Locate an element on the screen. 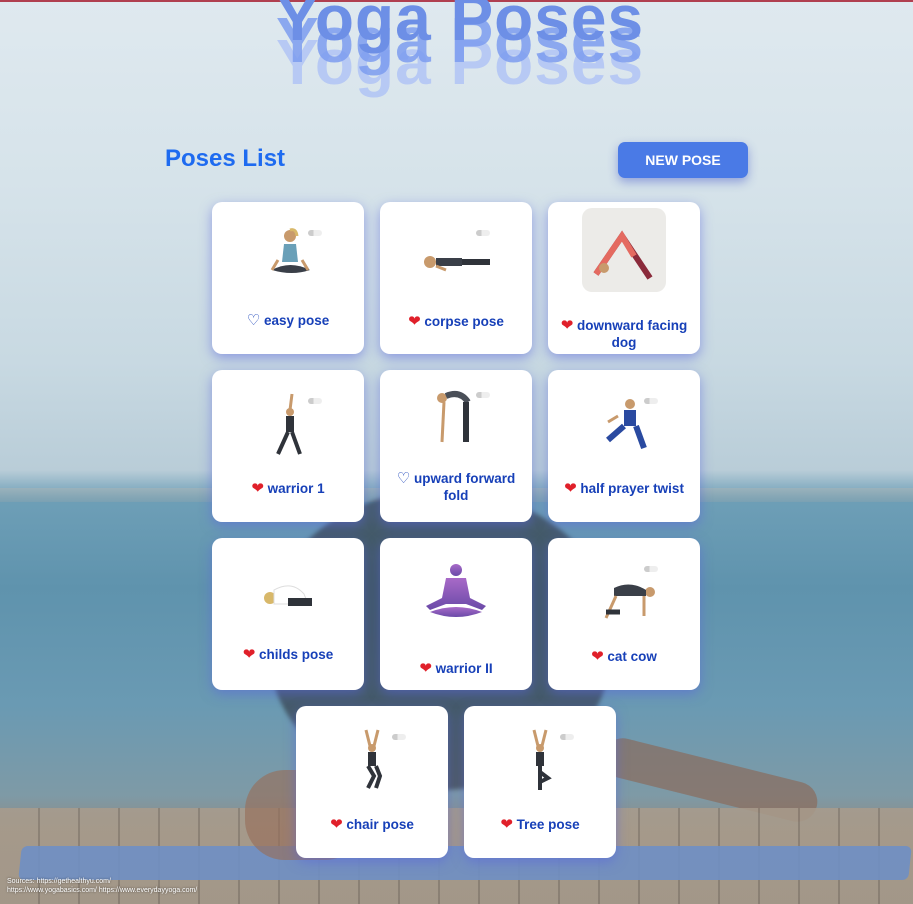  pose-label: ❤ warrior 1 is located at coordinates (288, 488).